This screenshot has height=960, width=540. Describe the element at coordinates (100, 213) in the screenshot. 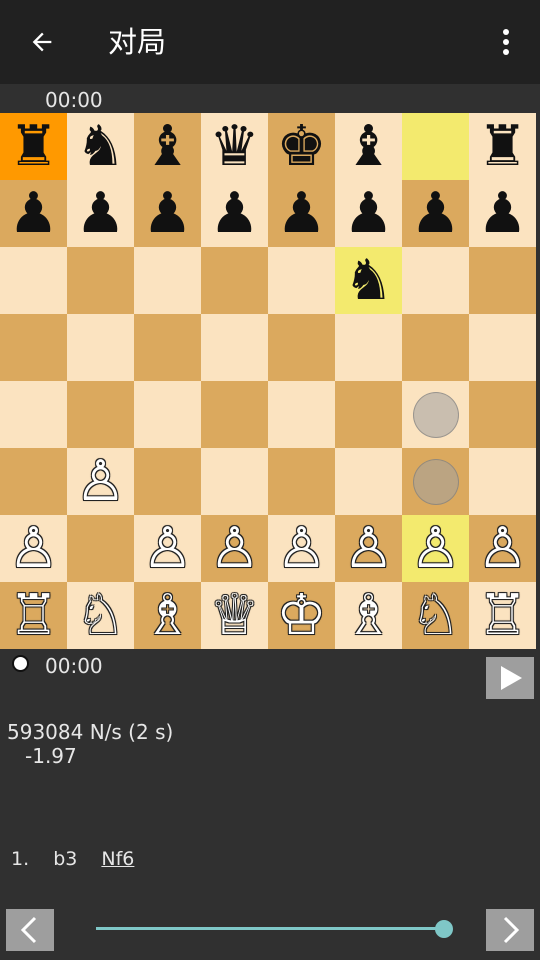

I see `square-b7: ♟` at that location.